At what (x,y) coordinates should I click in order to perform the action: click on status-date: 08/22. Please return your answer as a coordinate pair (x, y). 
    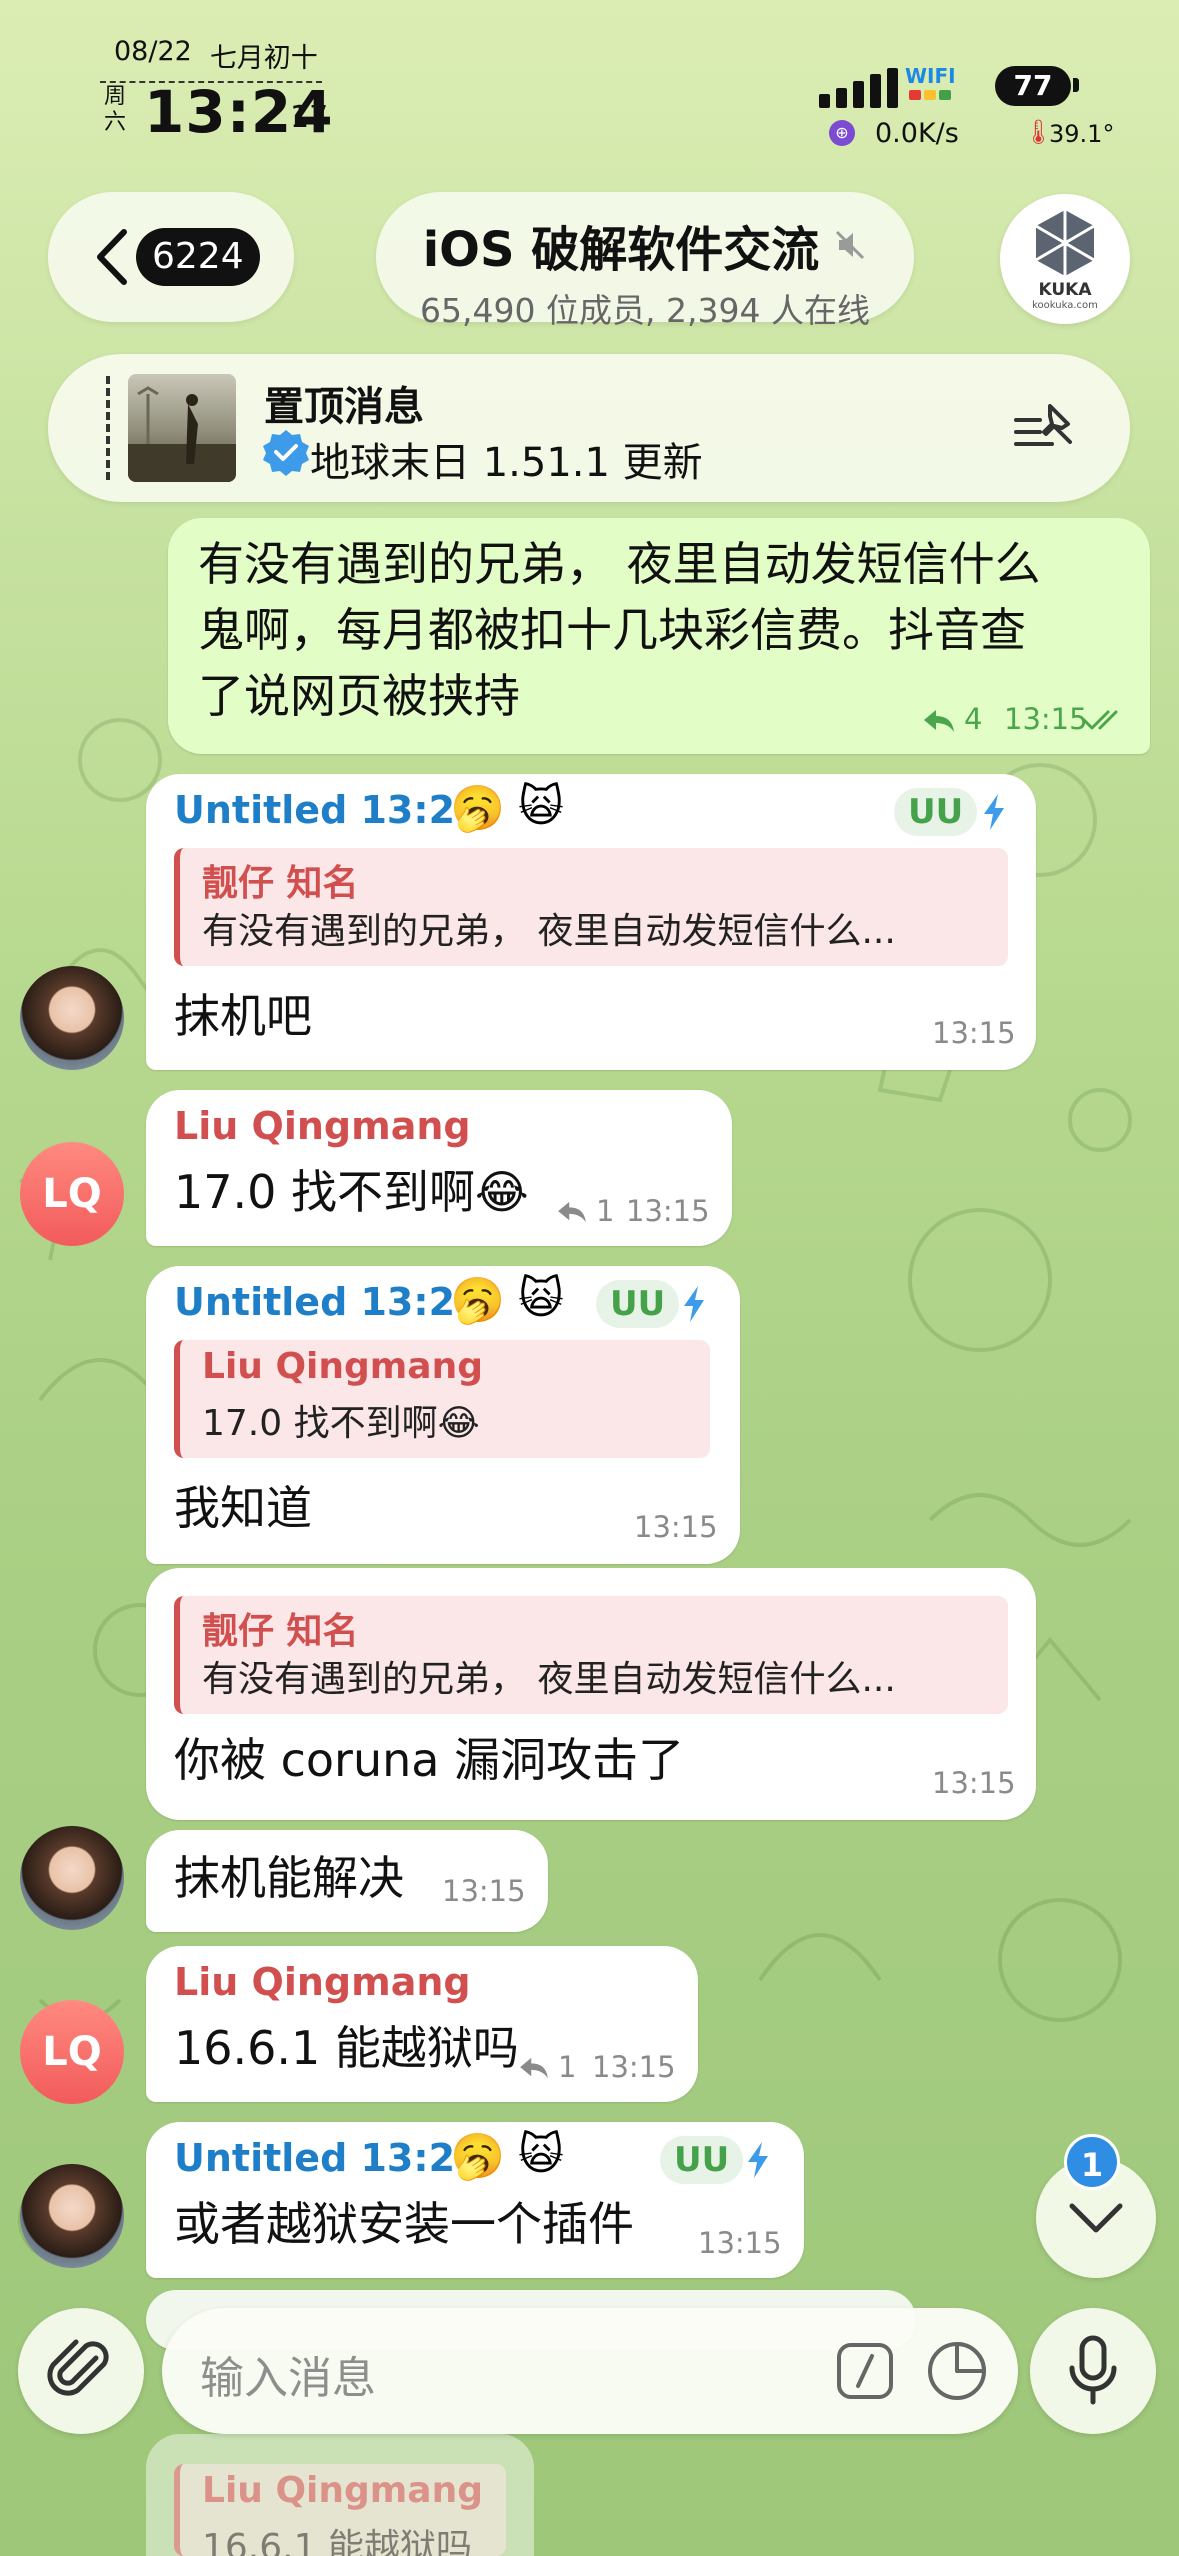
    Looking at the image, I should click on (153, 51).